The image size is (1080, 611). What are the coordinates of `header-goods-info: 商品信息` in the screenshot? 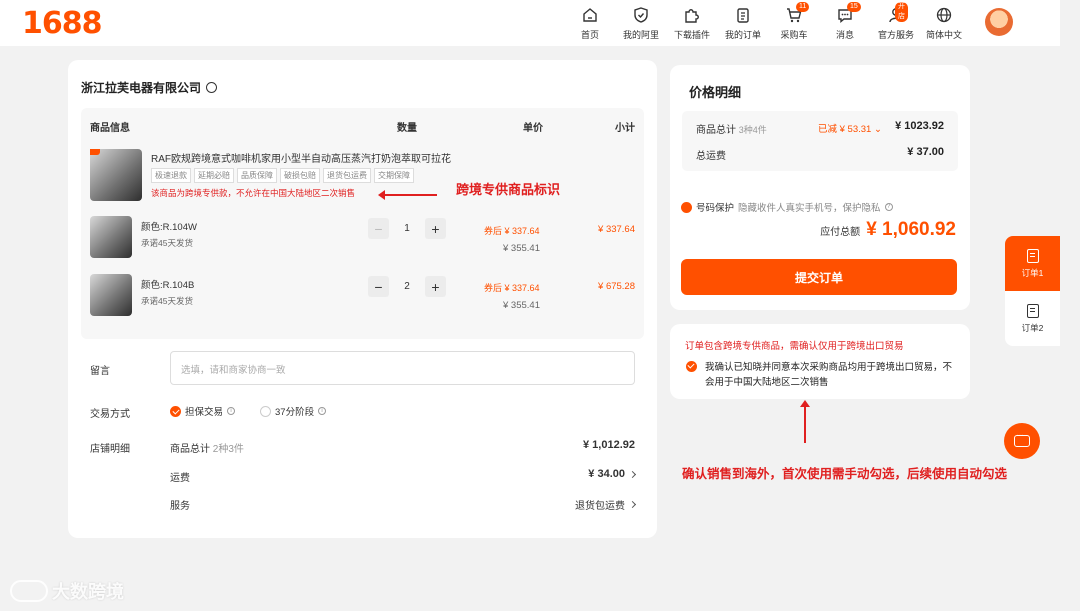 It's located at (110, 128).